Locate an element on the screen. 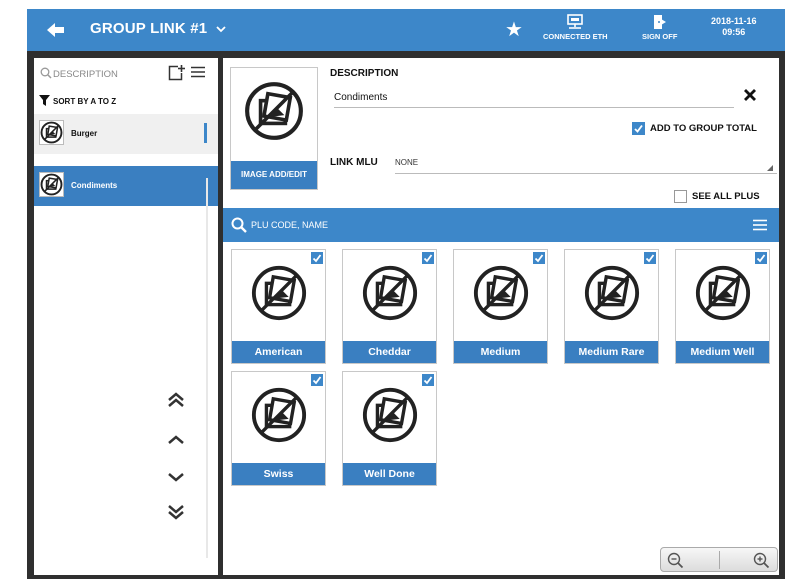 This screenshot has height=579, width=790. plu-tile: Medium Rare is located at coordinates (611, 306).